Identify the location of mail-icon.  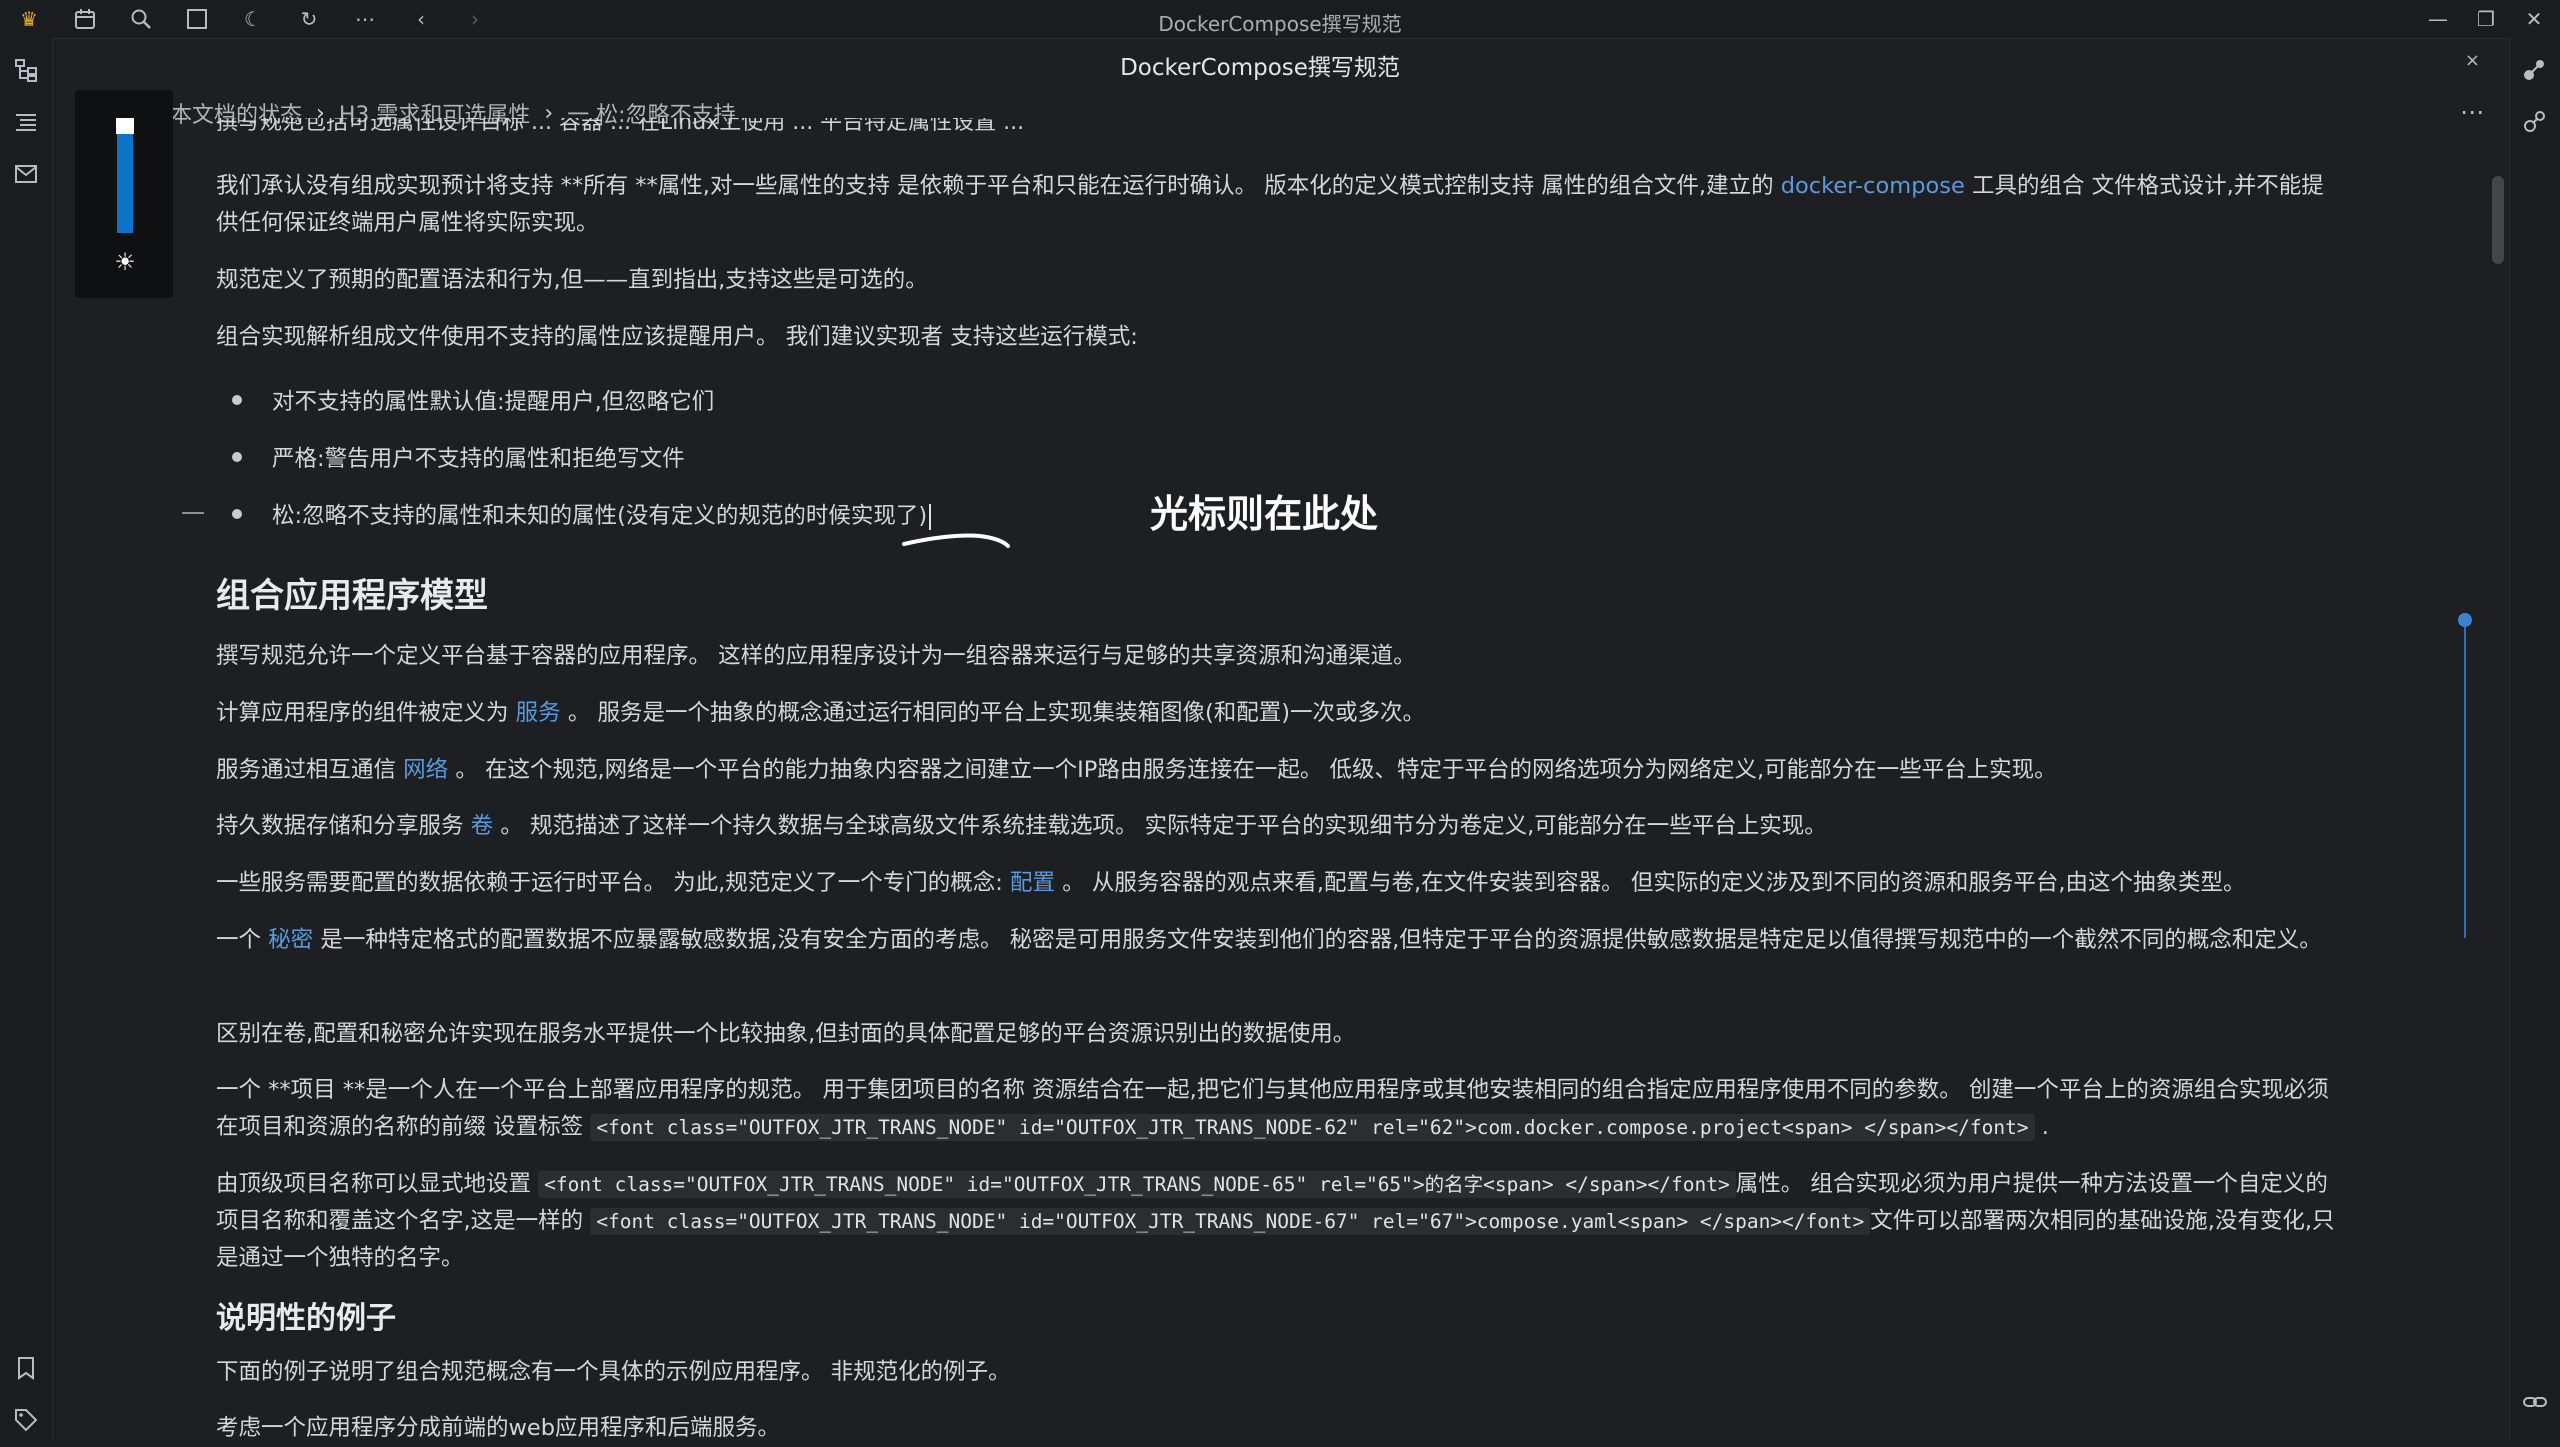
(26, 174).